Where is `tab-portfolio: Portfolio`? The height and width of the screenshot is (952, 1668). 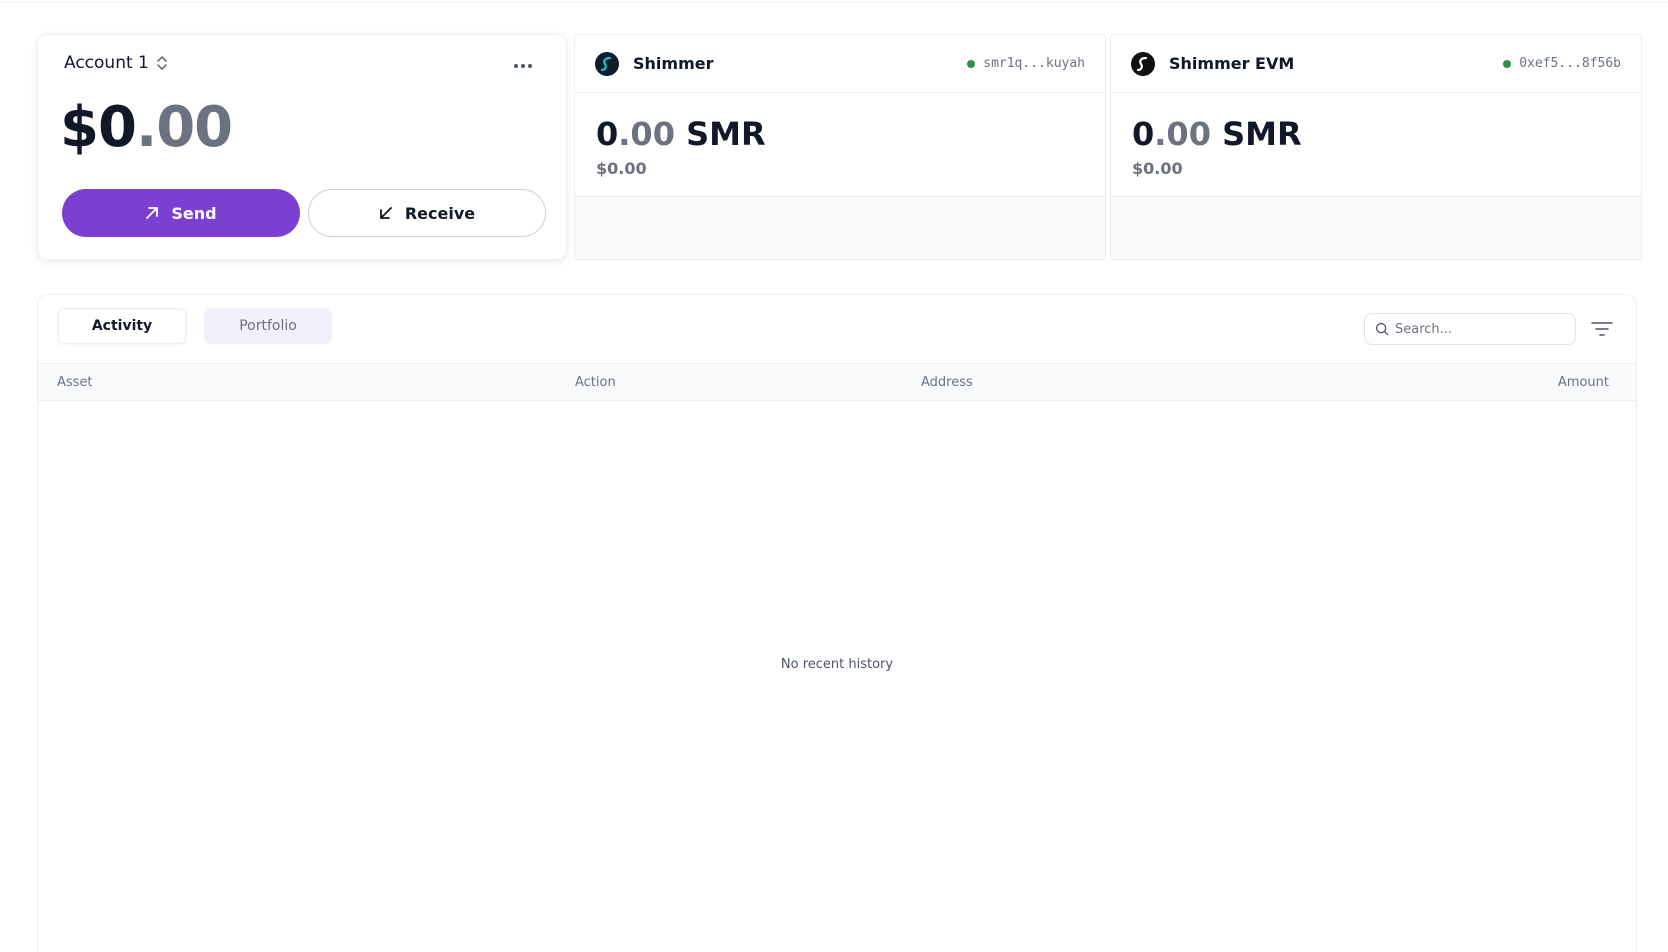
tab-portfolio: Portfolio is located at coordinates (268, 326).